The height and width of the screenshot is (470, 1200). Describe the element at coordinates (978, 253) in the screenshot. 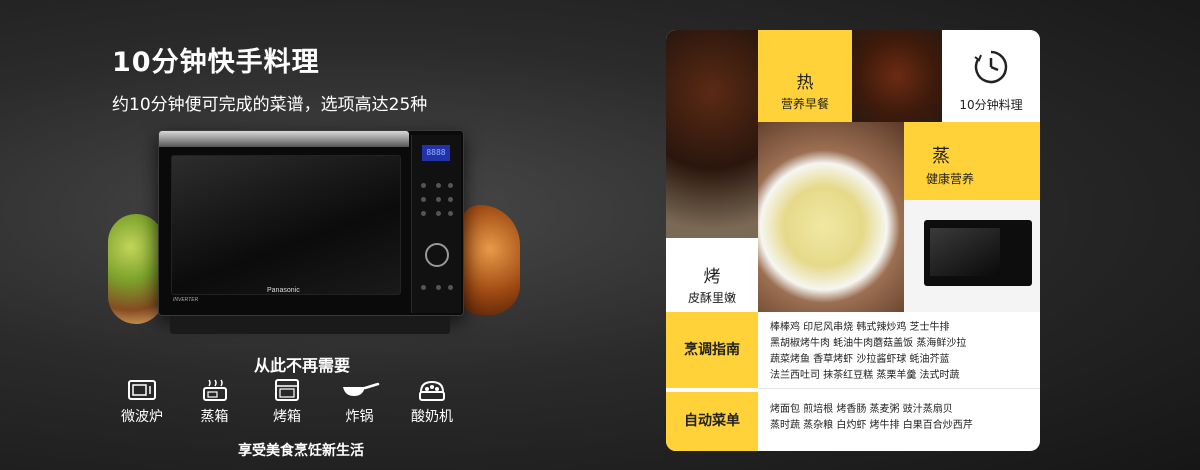

I see `mini-oven-image` at that location.